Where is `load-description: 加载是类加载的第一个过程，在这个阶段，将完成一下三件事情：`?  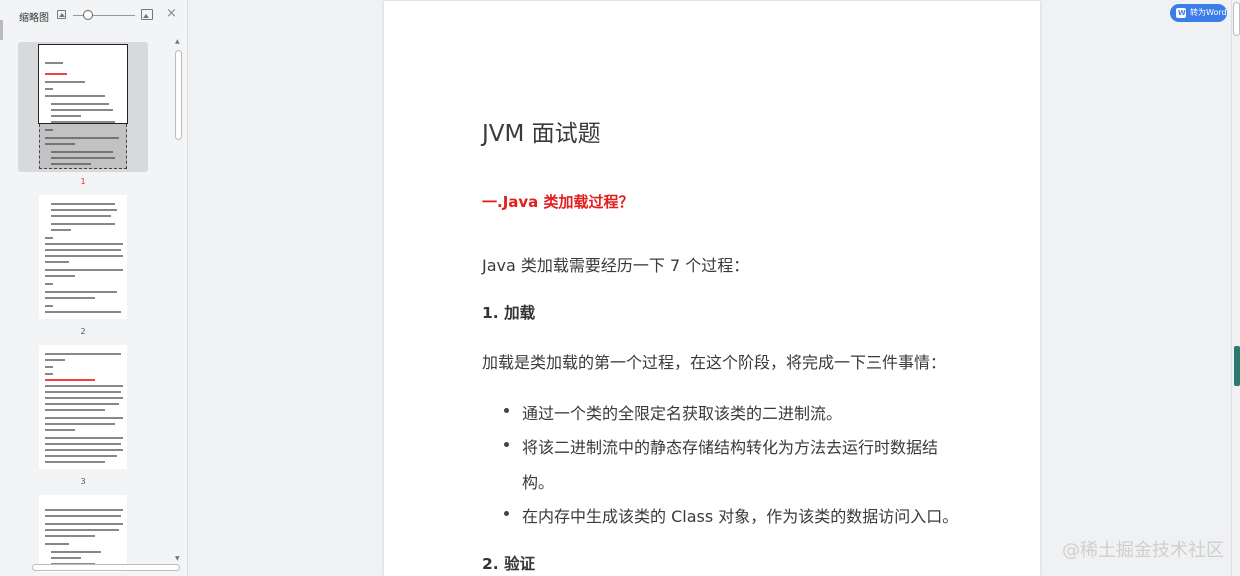 load-description: 加载是类加载的第一个过程，在这个阶段，将完成一下三件事情： is located at coordinates (714, 362).